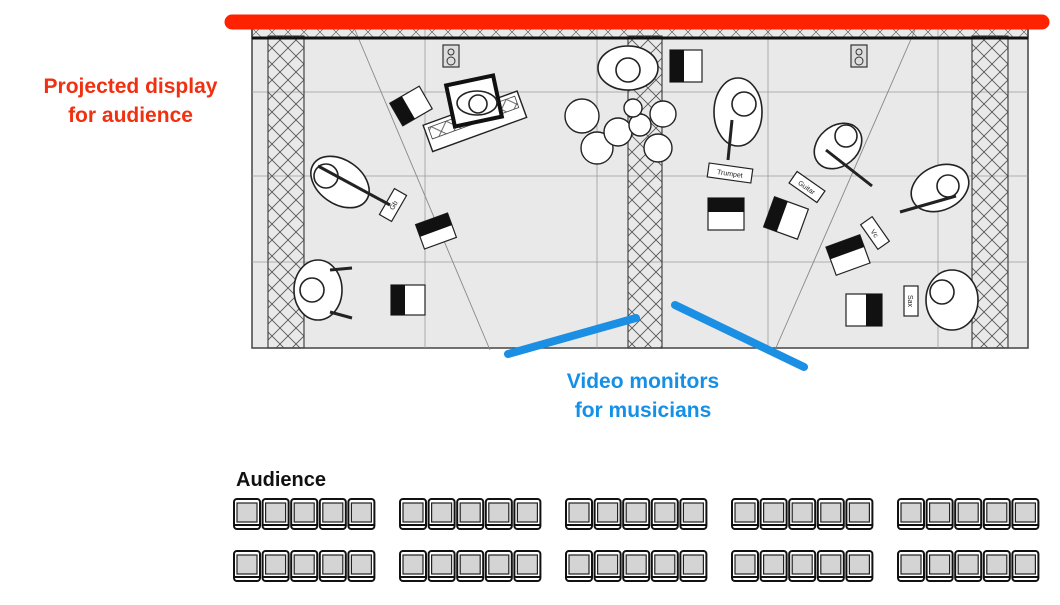 The image size is (1060, 605). What do you see at coordinates (451, 56) in the screenshot?
I see `pa-speaker-left` at bounding box center [451, 56].